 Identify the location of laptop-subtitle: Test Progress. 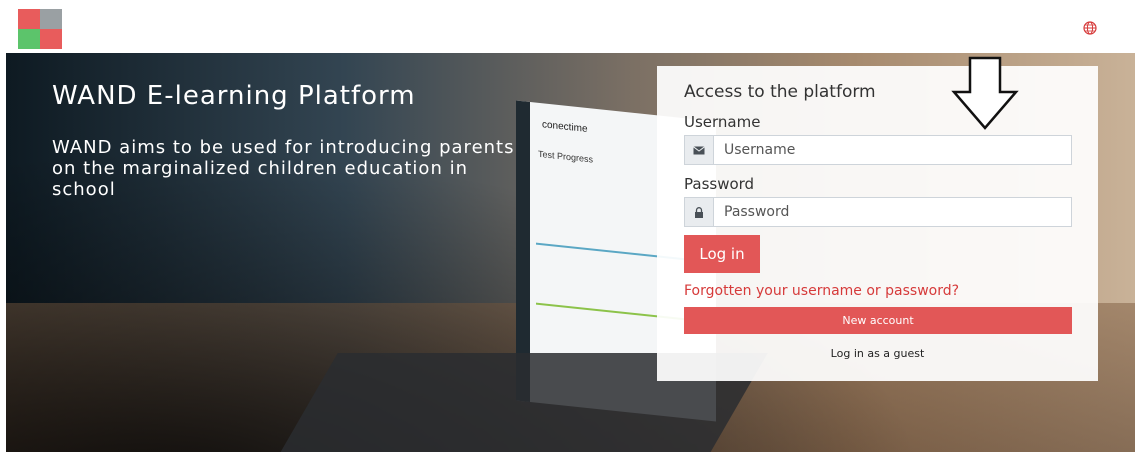
(566, 156).